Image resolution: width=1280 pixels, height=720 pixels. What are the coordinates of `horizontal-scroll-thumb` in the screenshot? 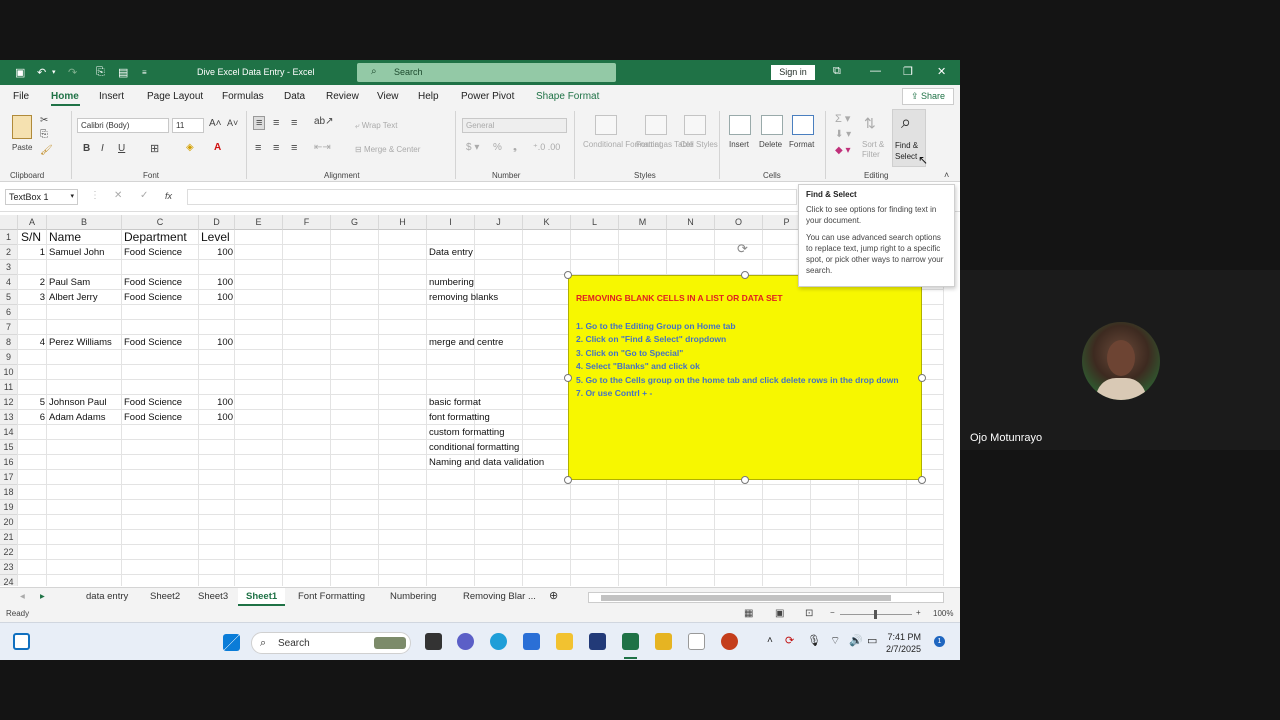 It's located at (746, 598).